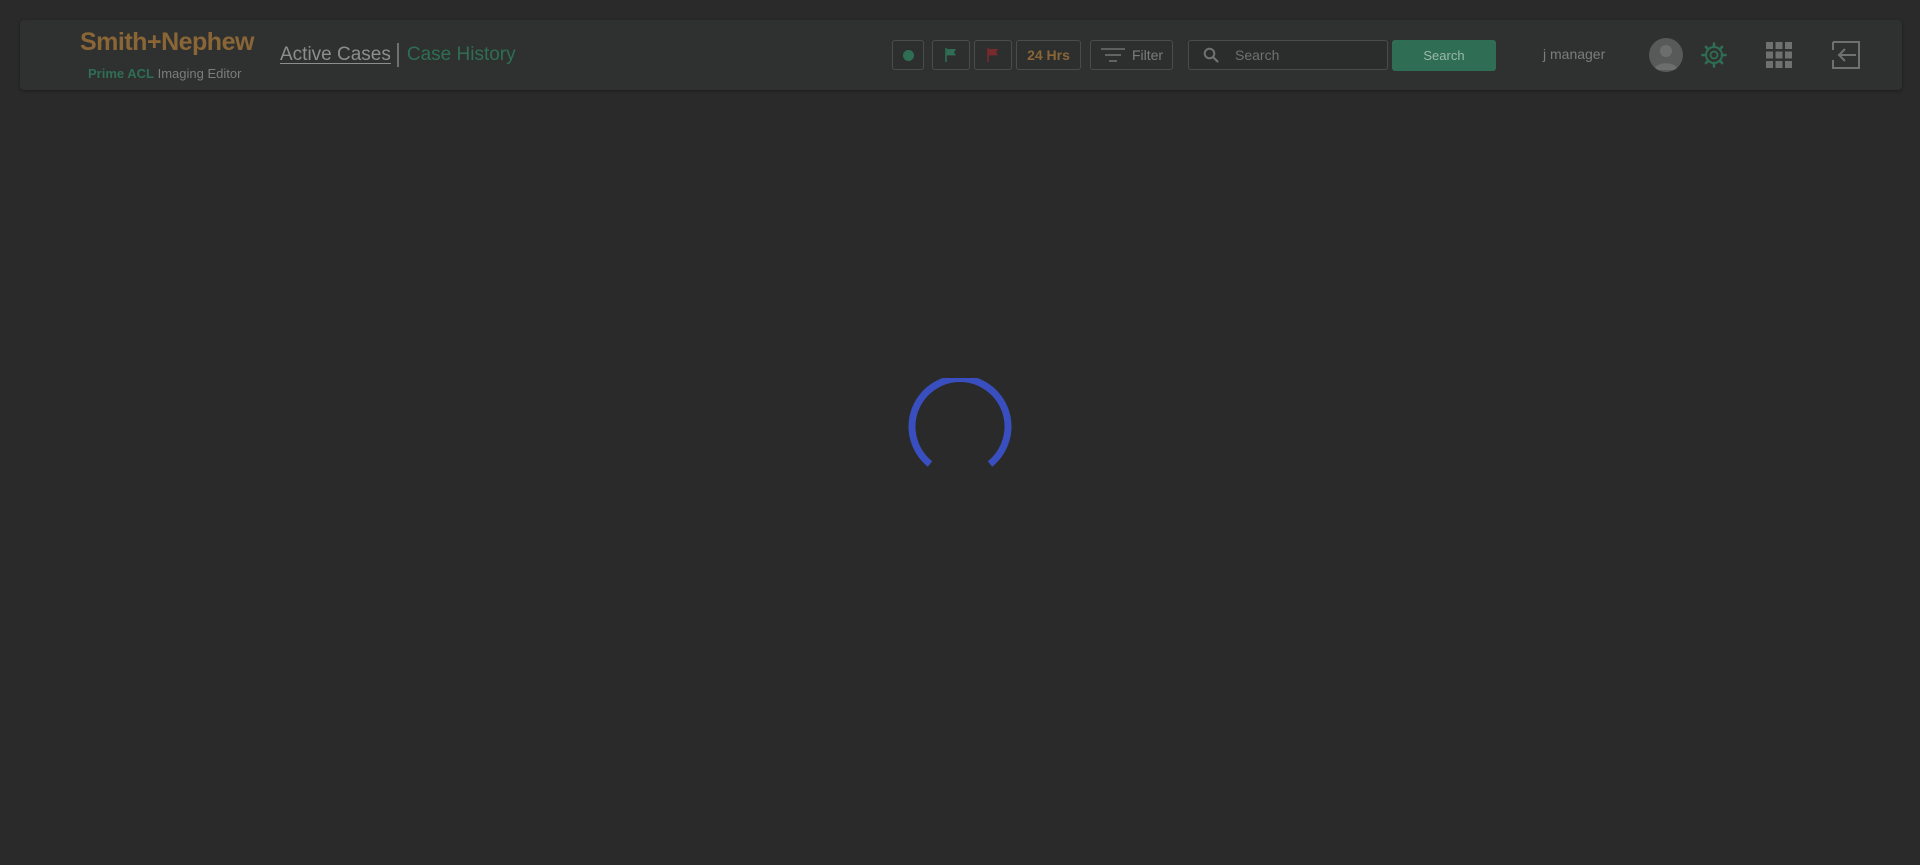 Image resolution: width=1920 pixels, height=865 pixels. I want to click on brand-name-right: Nephew, so click(207, 42).